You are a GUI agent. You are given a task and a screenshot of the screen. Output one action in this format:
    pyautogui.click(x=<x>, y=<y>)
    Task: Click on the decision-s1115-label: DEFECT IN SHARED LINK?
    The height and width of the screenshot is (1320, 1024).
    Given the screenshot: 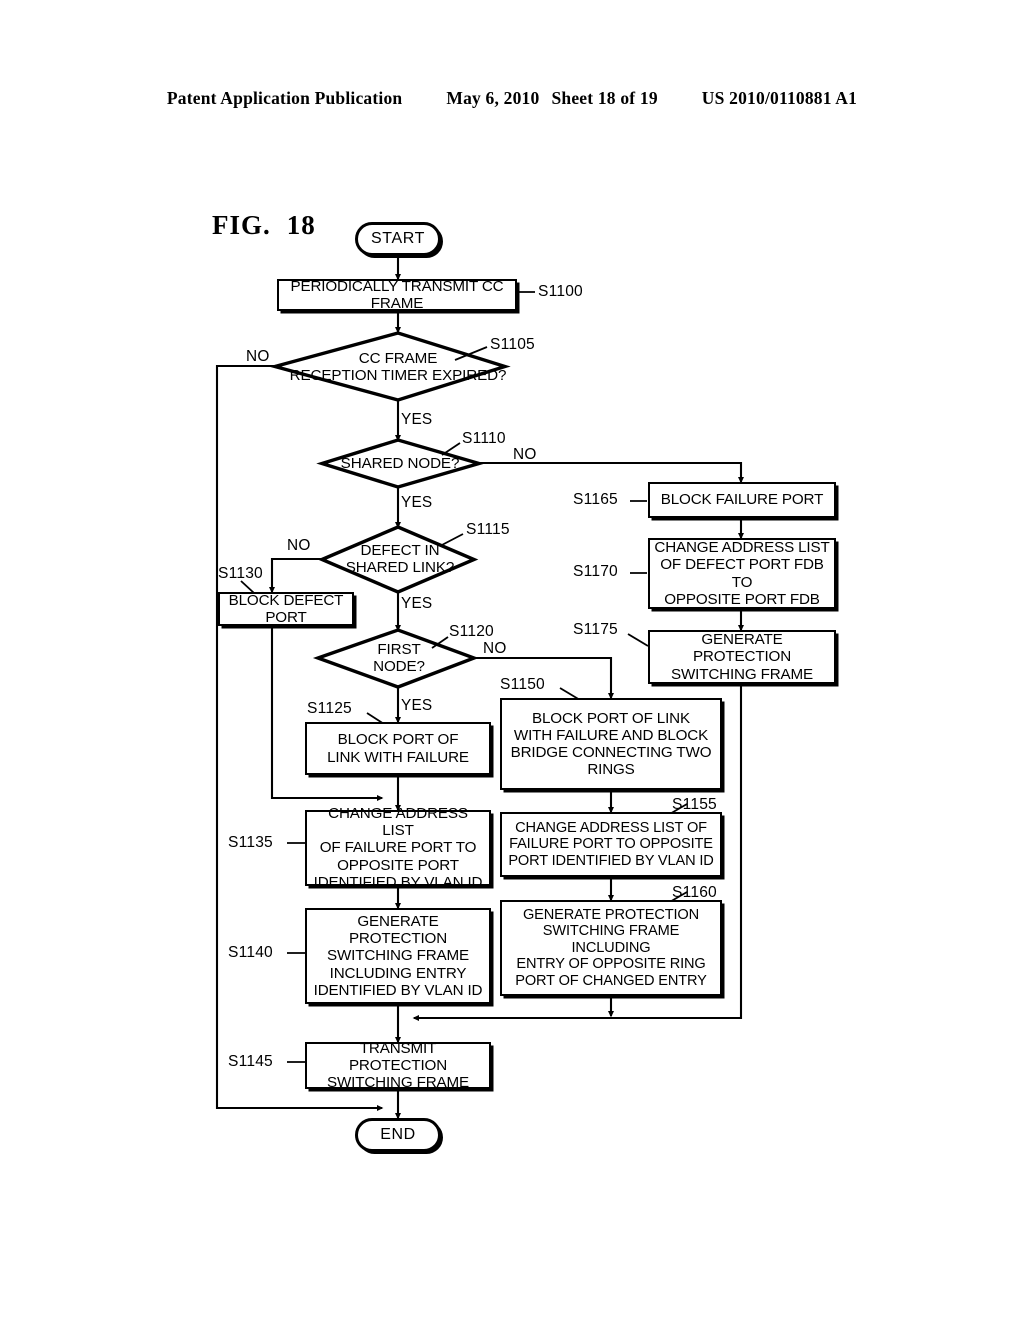 What is the action you would take?
    pyautogui.click(x=400, y=559)
    